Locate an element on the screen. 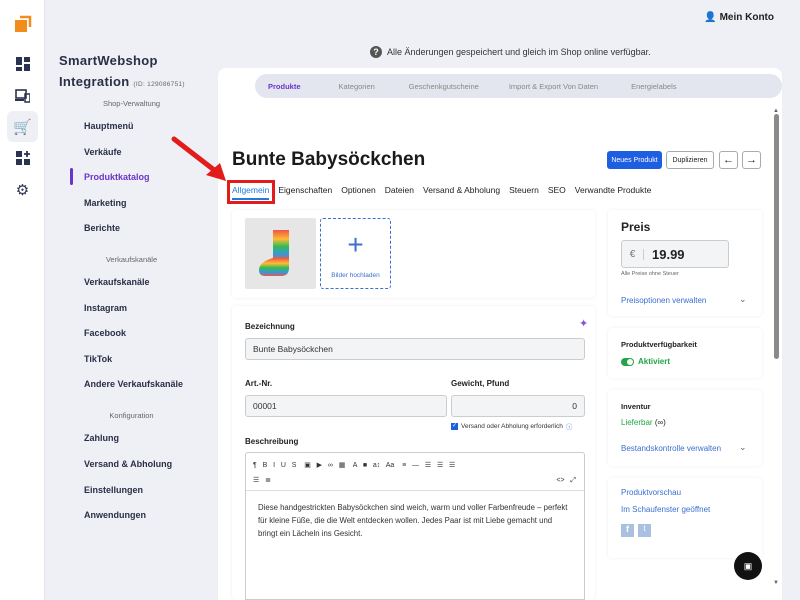 This screenshot has height=600, width=800. name-input: Bunte Babysöckchen is located at coordinates (415, 349).